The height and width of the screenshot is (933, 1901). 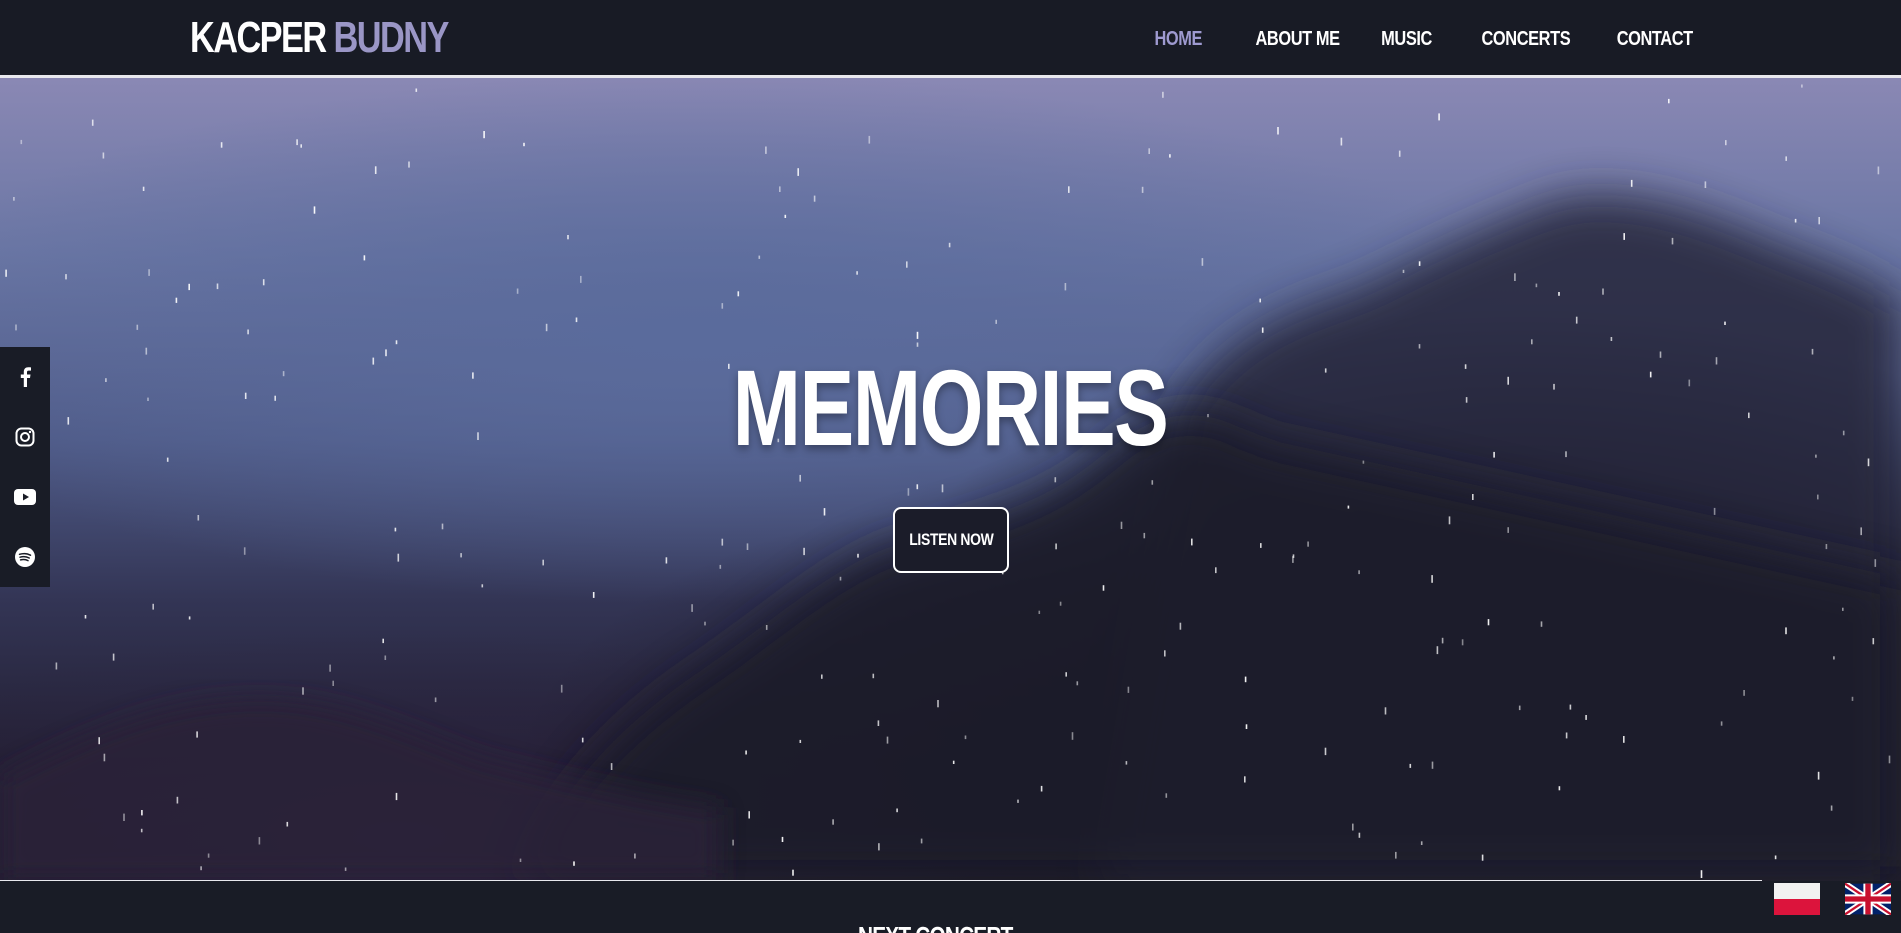 I want to click on next-section-heading-text: NEXT CONCERT, so click(x=935, y=929).